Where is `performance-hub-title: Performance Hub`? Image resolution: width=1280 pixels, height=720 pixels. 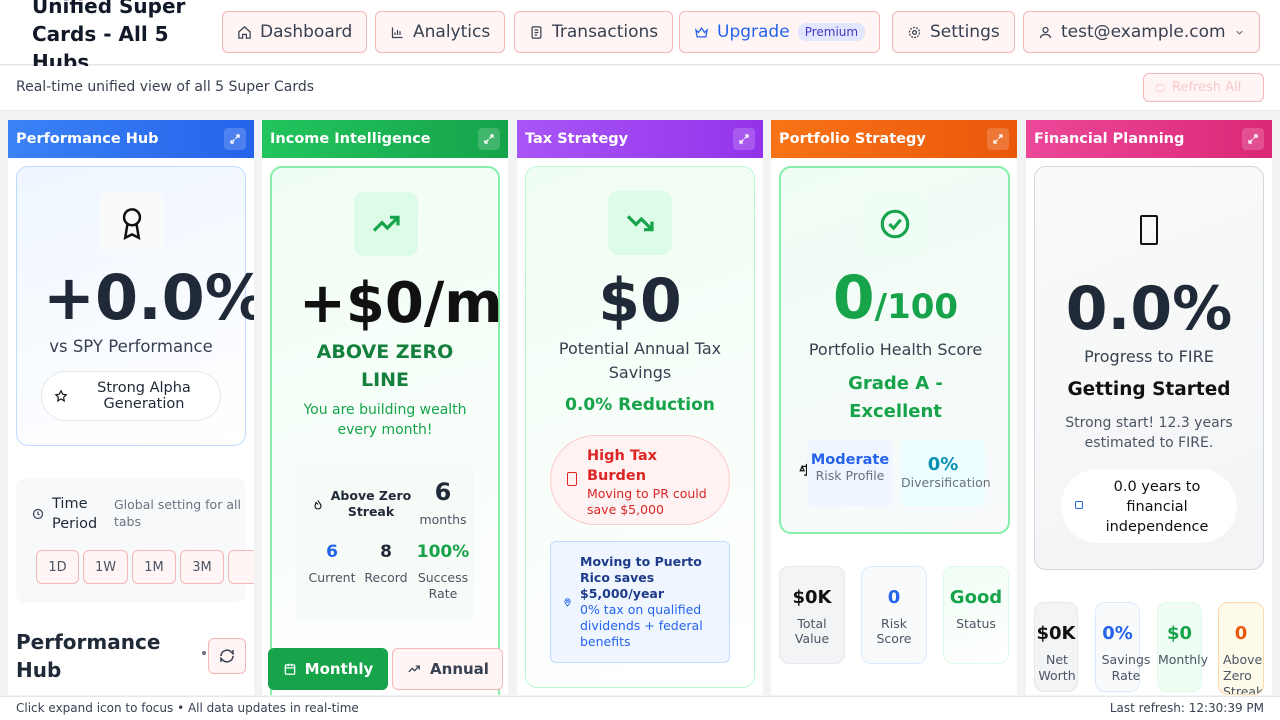
performance-hub-title: Performance Hub is located at coordinates (87, 139).